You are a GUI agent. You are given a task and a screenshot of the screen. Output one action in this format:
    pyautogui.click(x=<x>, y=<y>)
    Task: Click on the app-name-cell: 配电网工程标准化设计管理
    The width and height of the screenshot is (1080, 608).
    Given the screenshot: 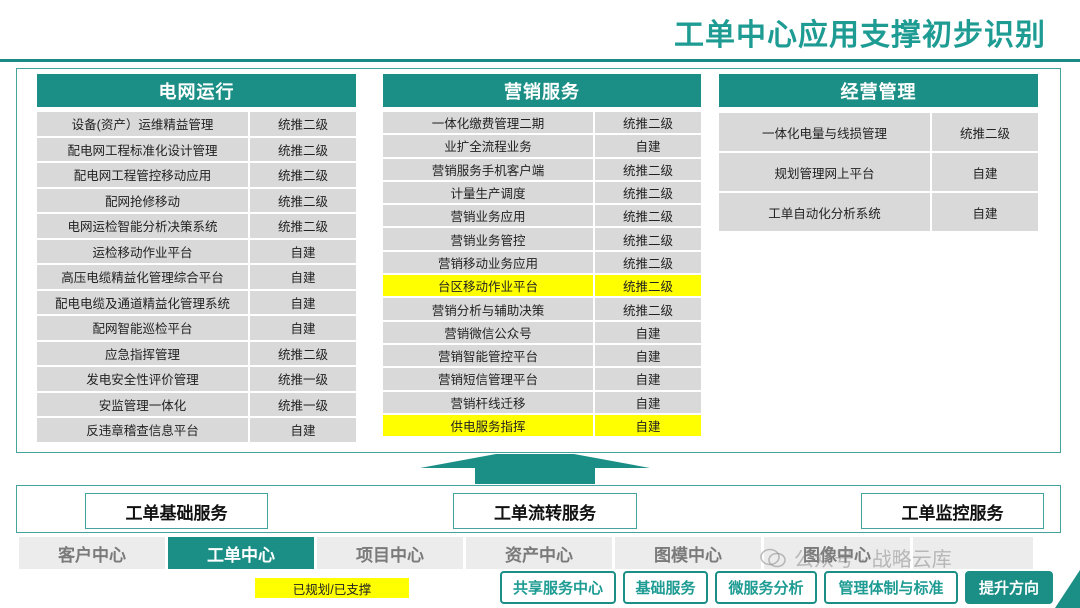 What is the action you would take?
    pyautogui.click(x=142, y=149)
    